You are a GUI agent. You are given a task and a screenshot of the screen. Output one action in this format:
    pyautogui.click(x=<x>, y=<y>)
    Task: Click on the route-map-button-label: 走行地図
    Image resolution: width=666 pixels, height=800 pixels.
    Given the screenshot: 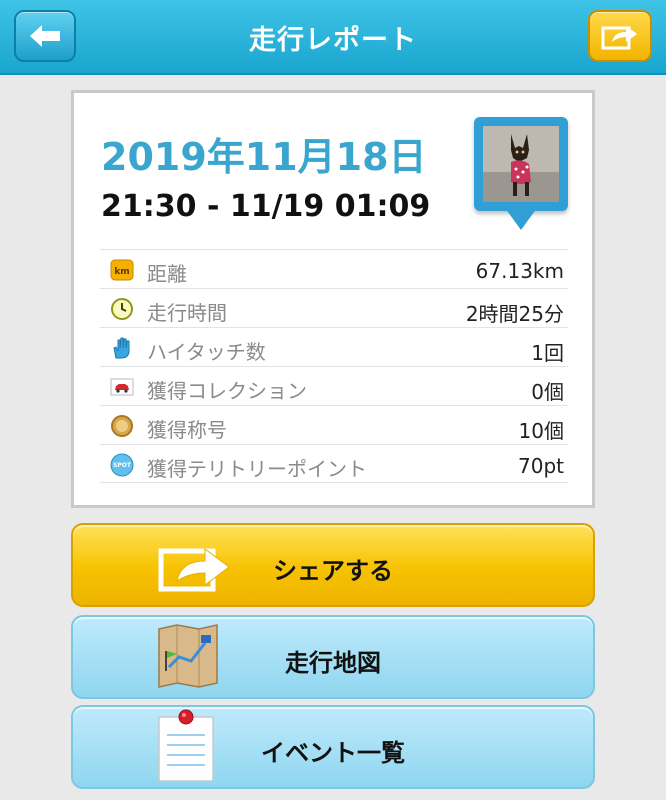 What is the action you would take?
    pyautogui.click(x=333, y=663)
    